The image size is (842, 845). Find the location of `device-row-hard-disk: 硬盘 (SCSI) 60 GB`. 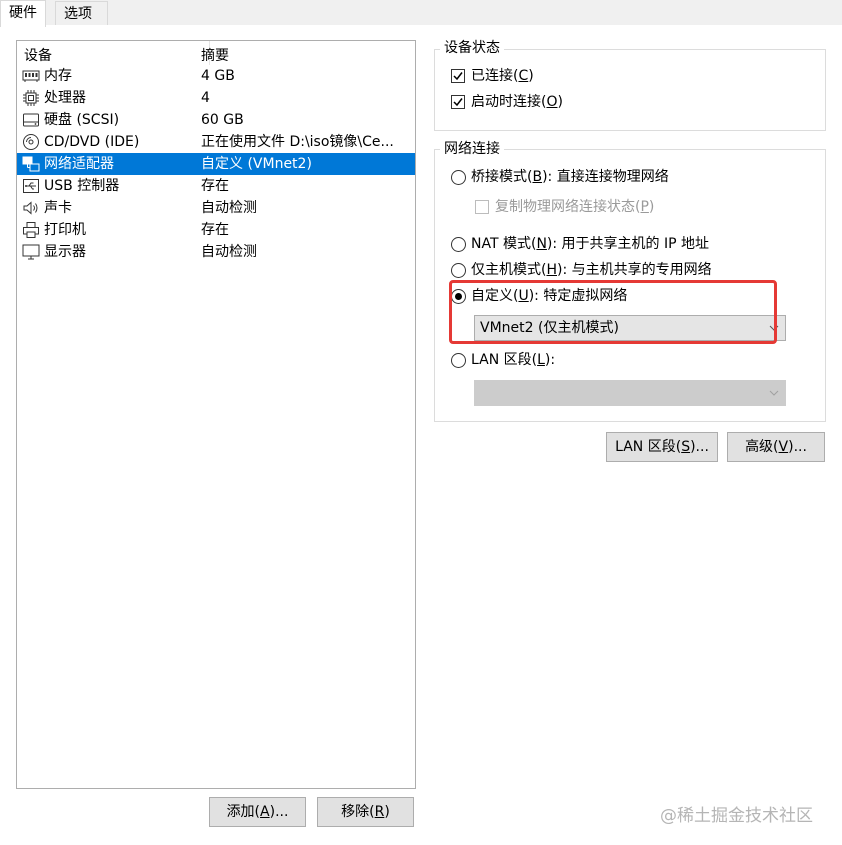

device-row-hard-disk: 硬盘 (SCSI) 60 GB is located at coordinates (216, 120).